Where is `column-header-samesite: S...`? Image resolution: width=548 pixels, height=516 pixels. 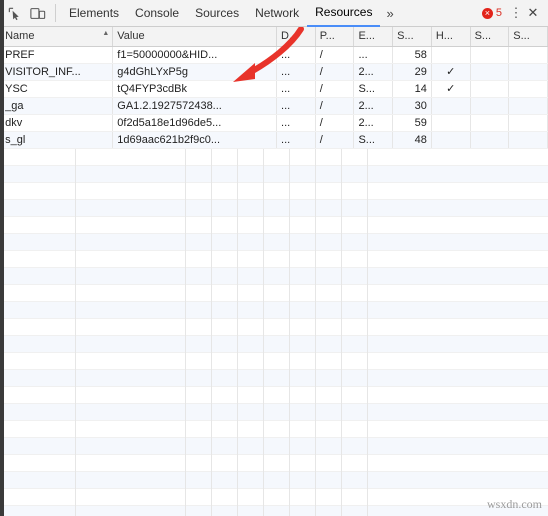 column-header-samesite: S... is located at coordinates (528, 37).